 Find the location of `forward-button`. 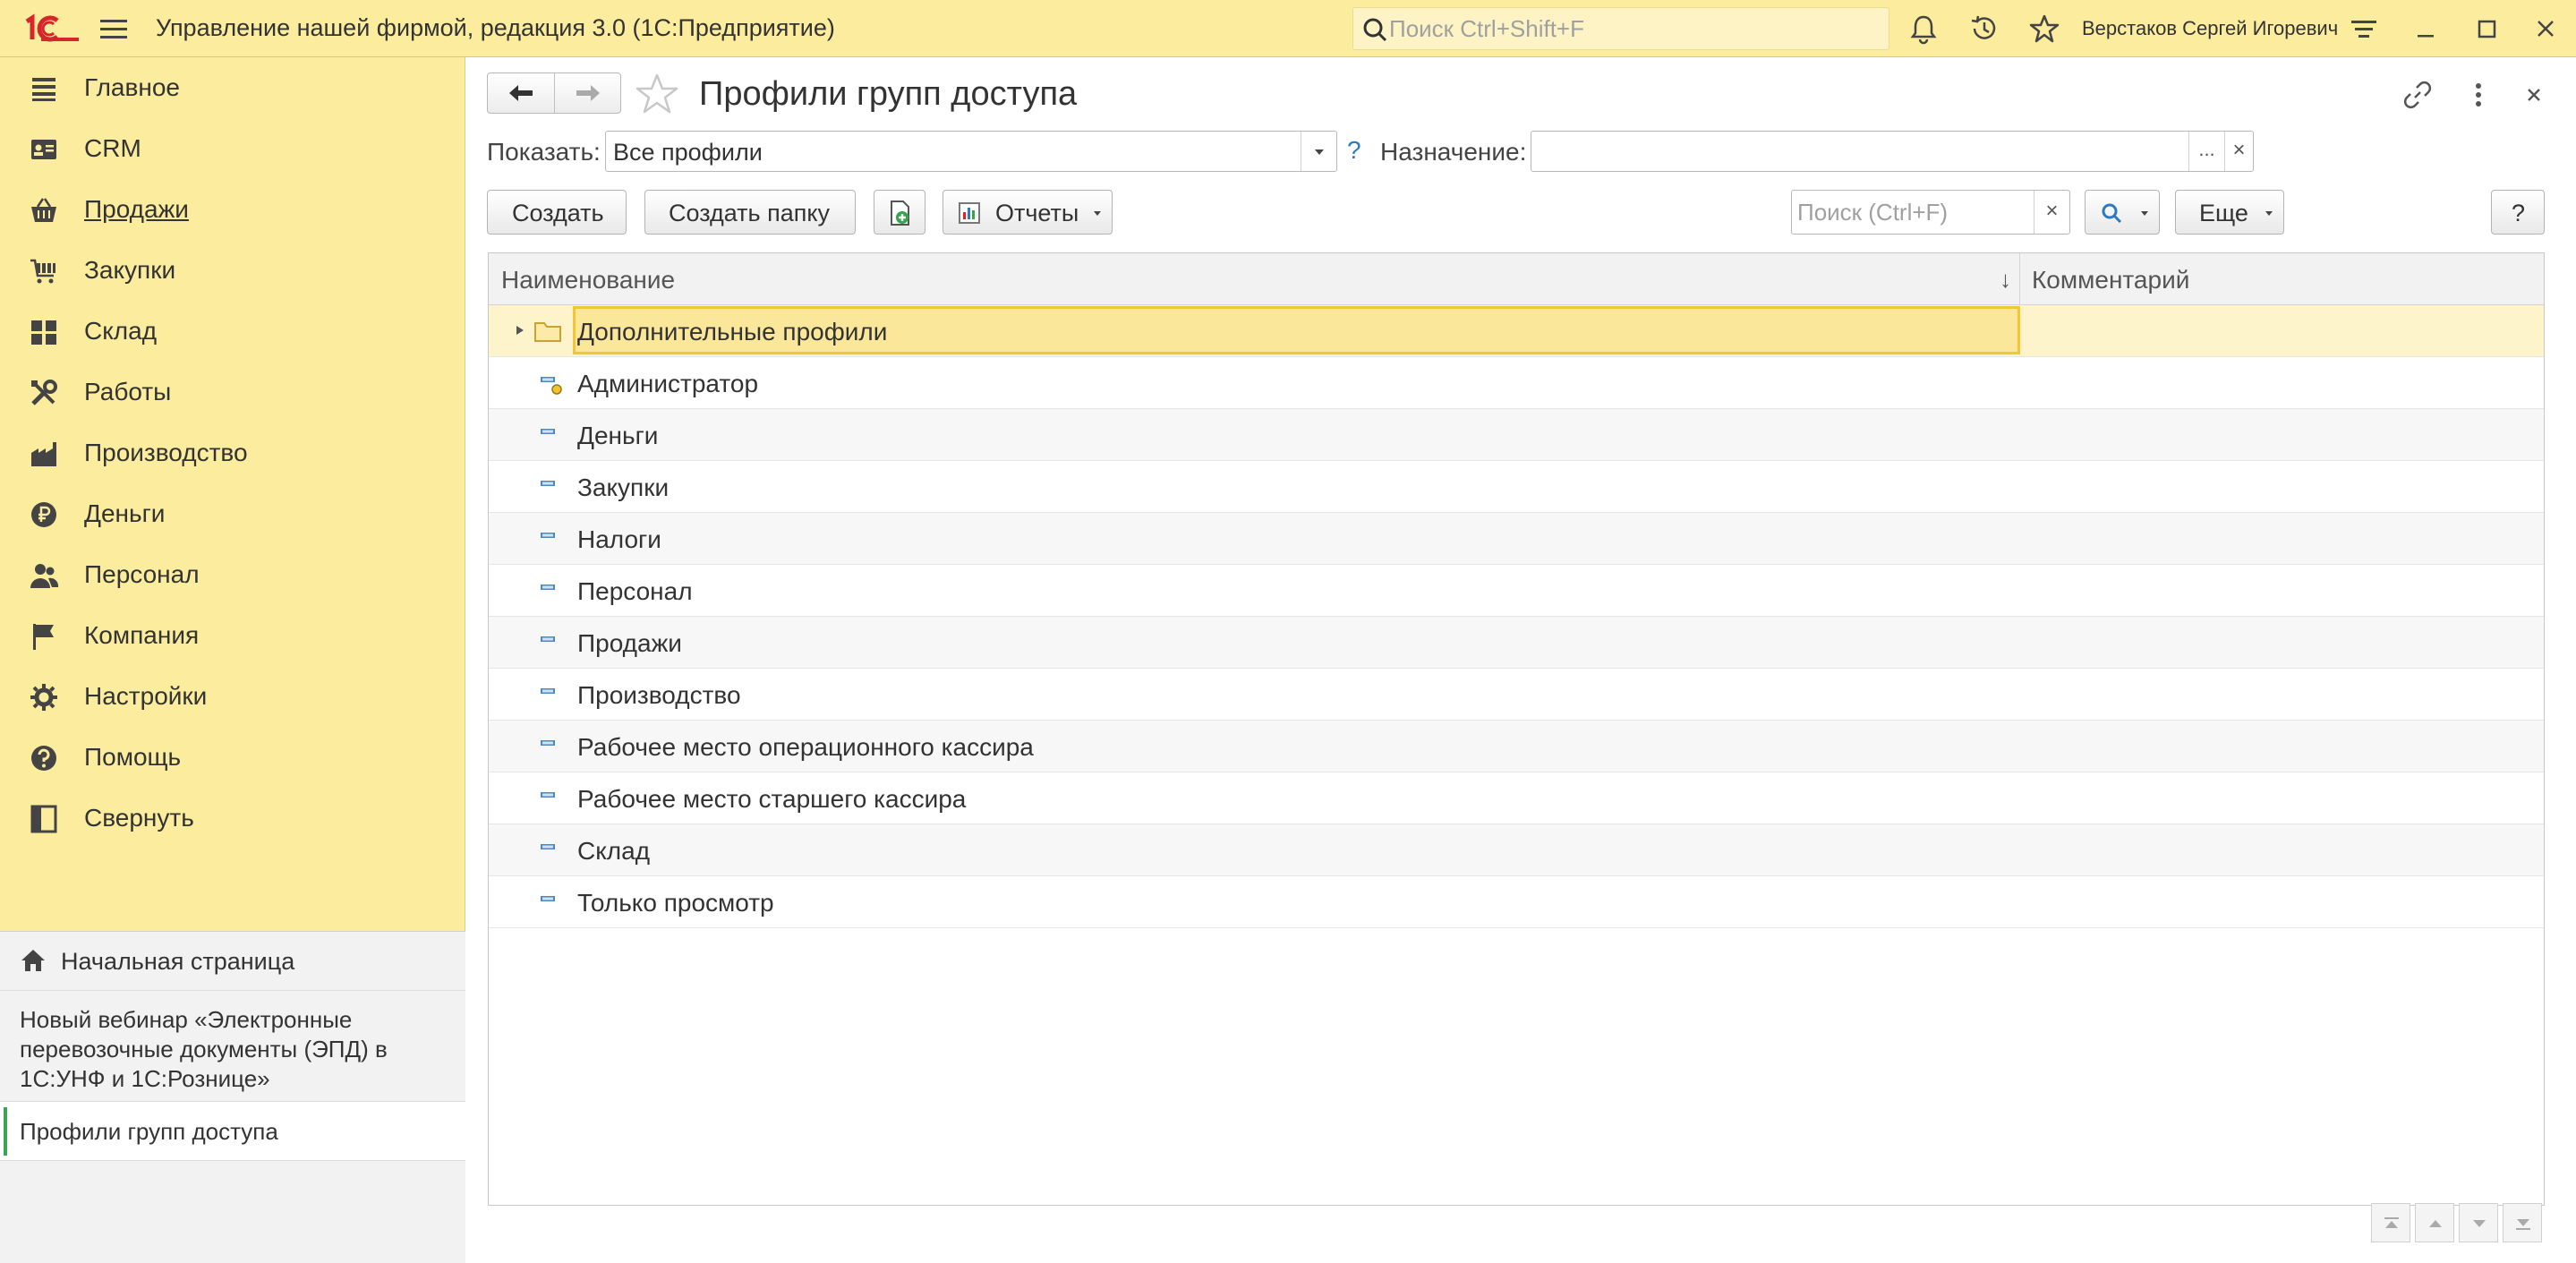

forward-button is located at coordinates (588, 93).